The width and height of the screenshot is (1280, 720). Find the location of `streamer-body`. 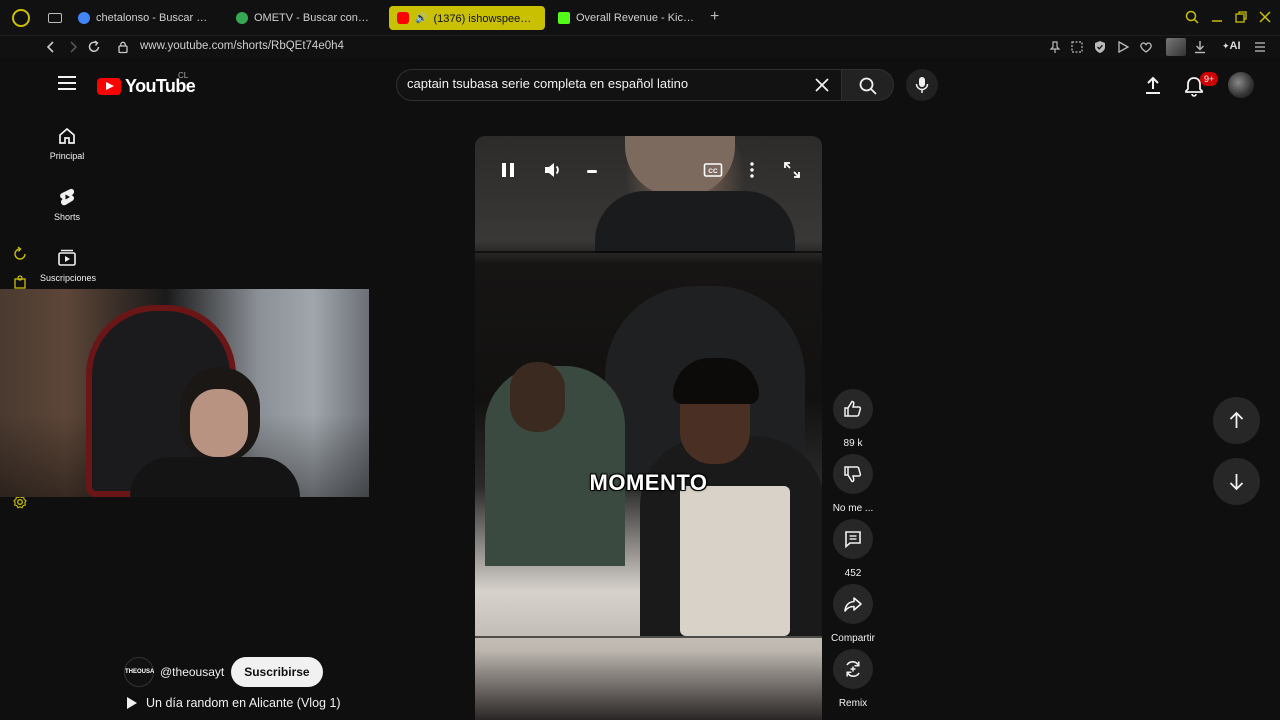

streamer-body is located at coordinates (215, 477).